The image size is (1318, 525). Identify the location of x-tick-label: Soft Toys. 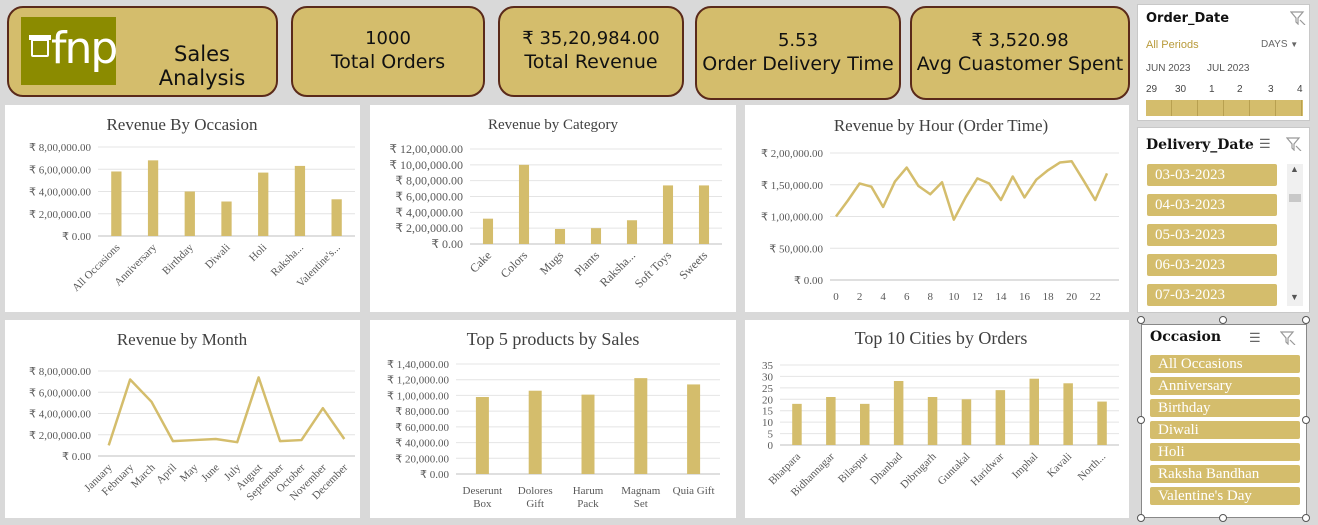
(653, 269).